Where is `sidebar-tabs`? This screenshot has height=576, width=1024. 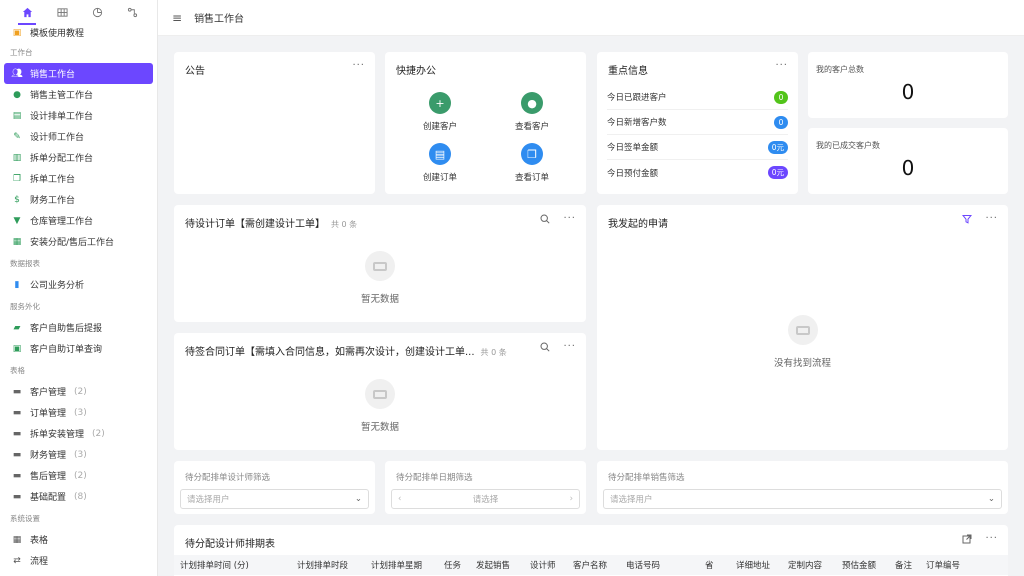
sidebar-tabs is located at coordinates (78, 12).